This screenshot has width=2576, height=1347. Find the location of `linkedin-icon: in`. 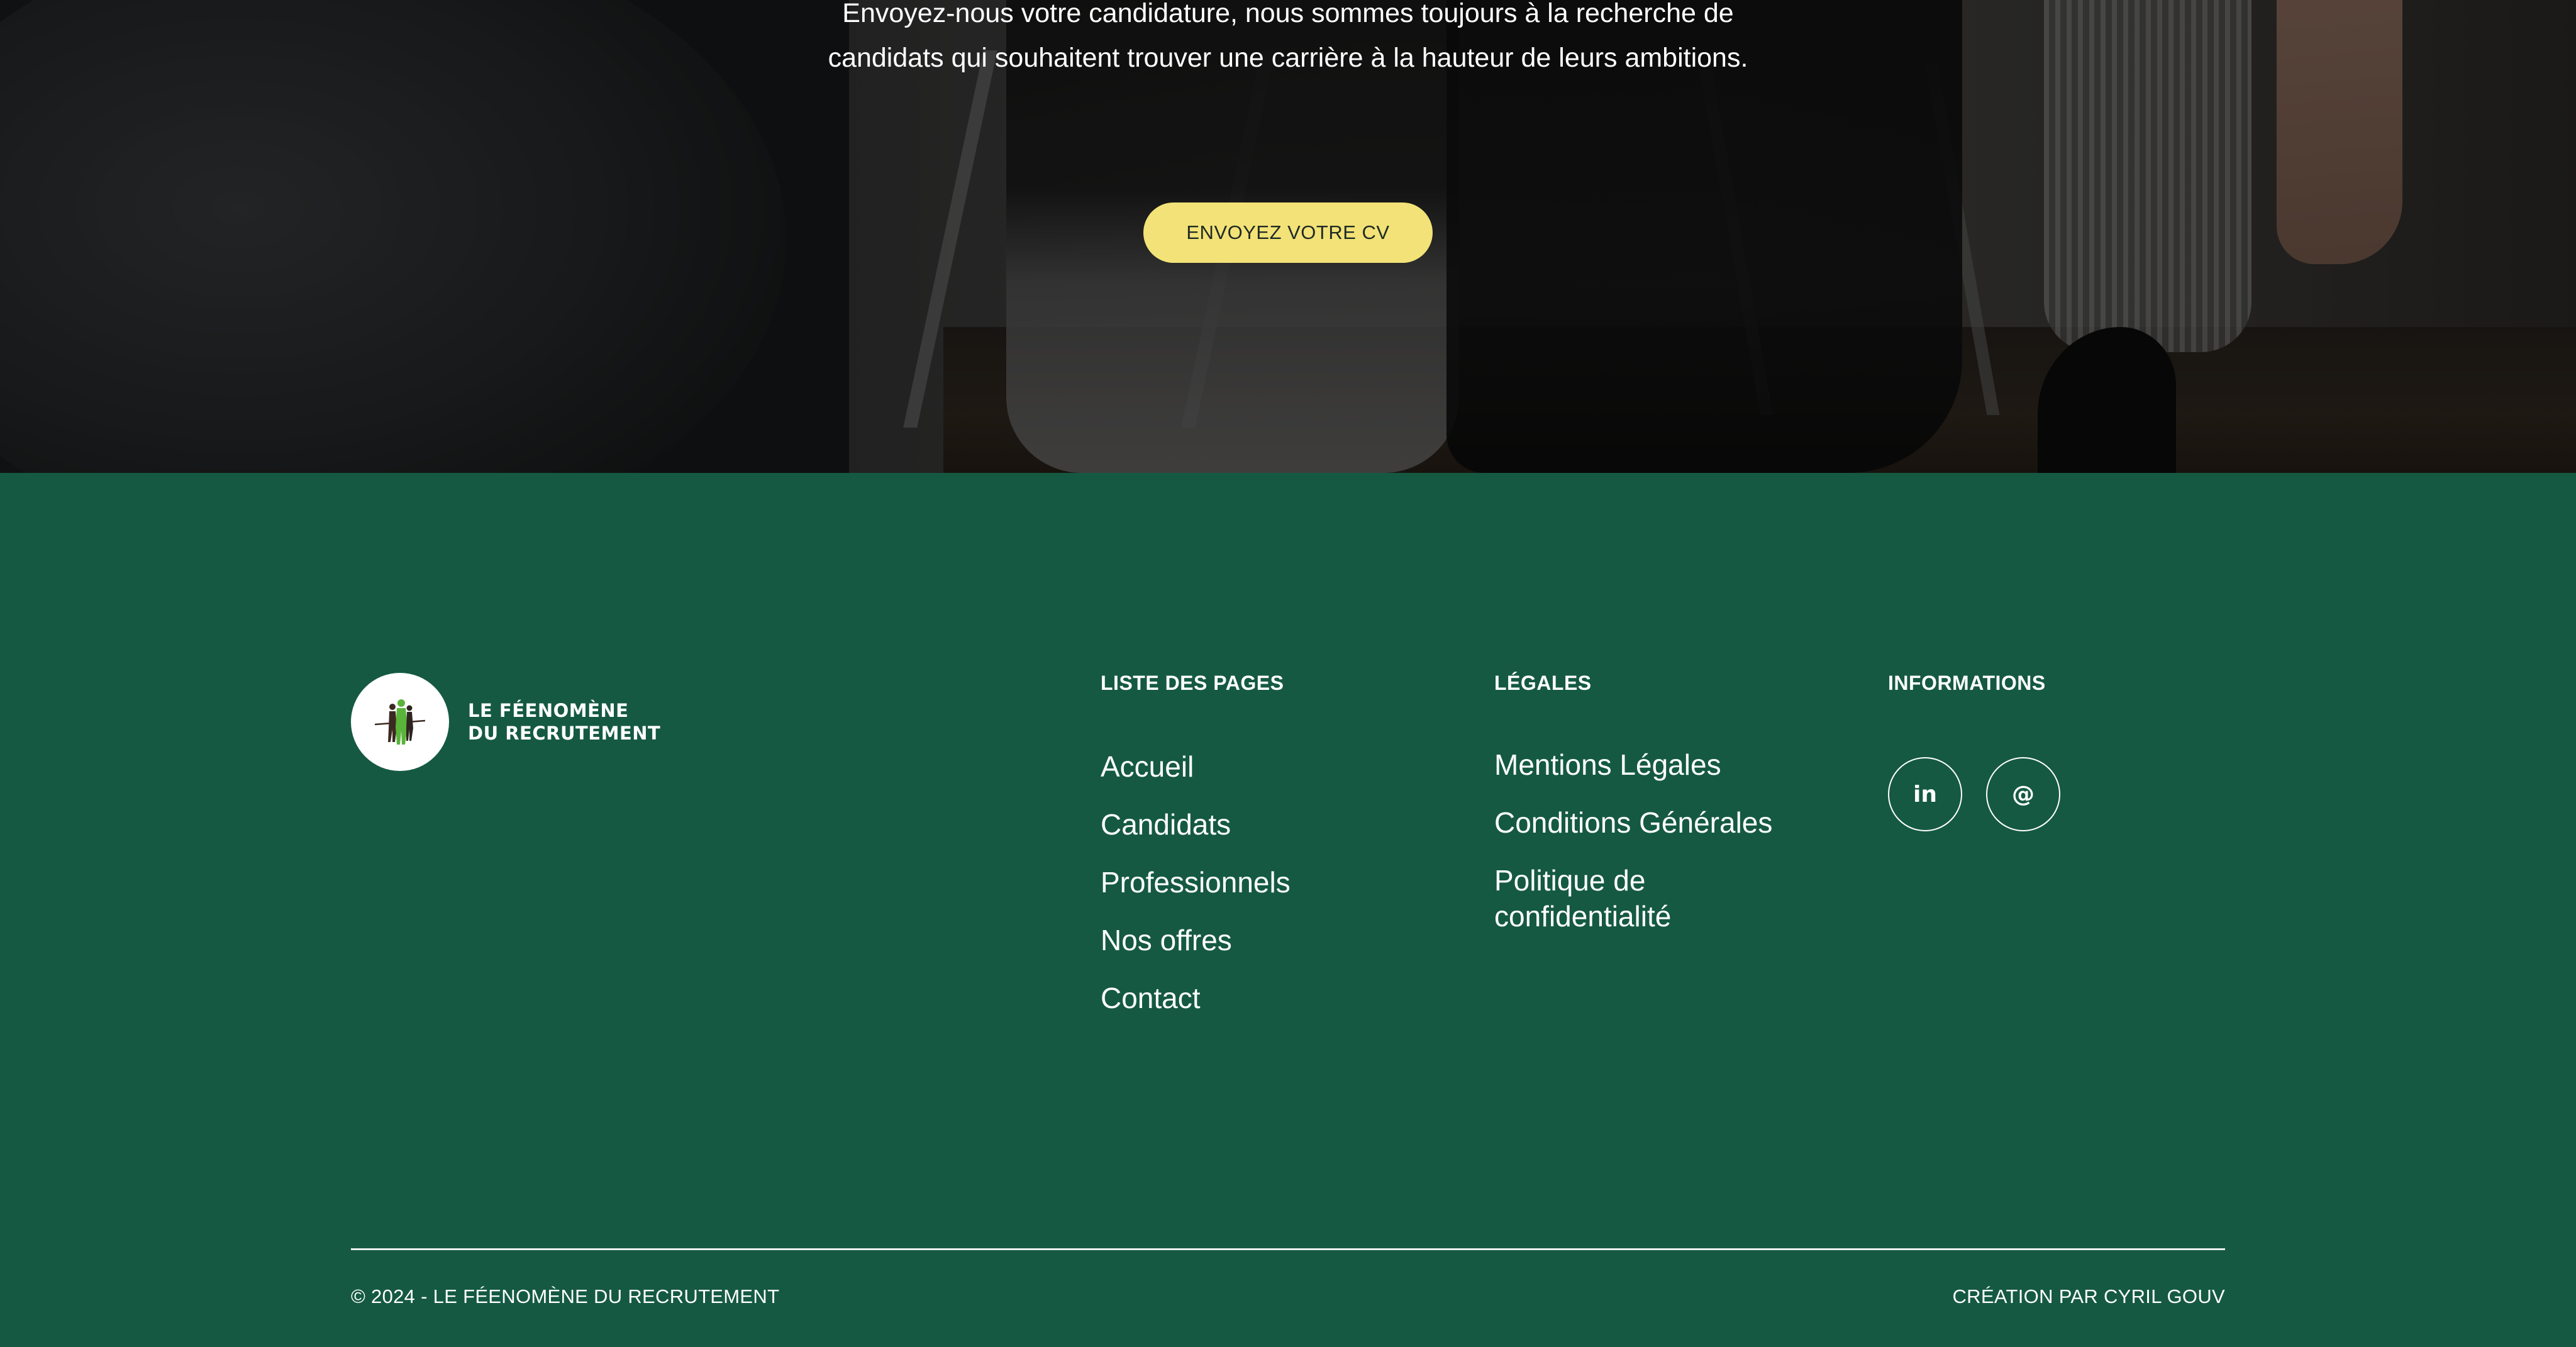

linkedin-icon: in is located at coordinates (1925, 794).